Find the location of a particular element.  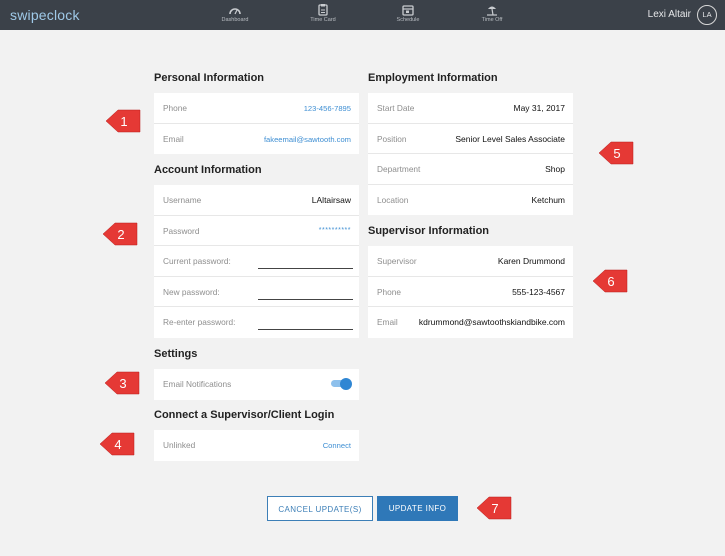

department-value: Shop is located at coordinates (555, 169).